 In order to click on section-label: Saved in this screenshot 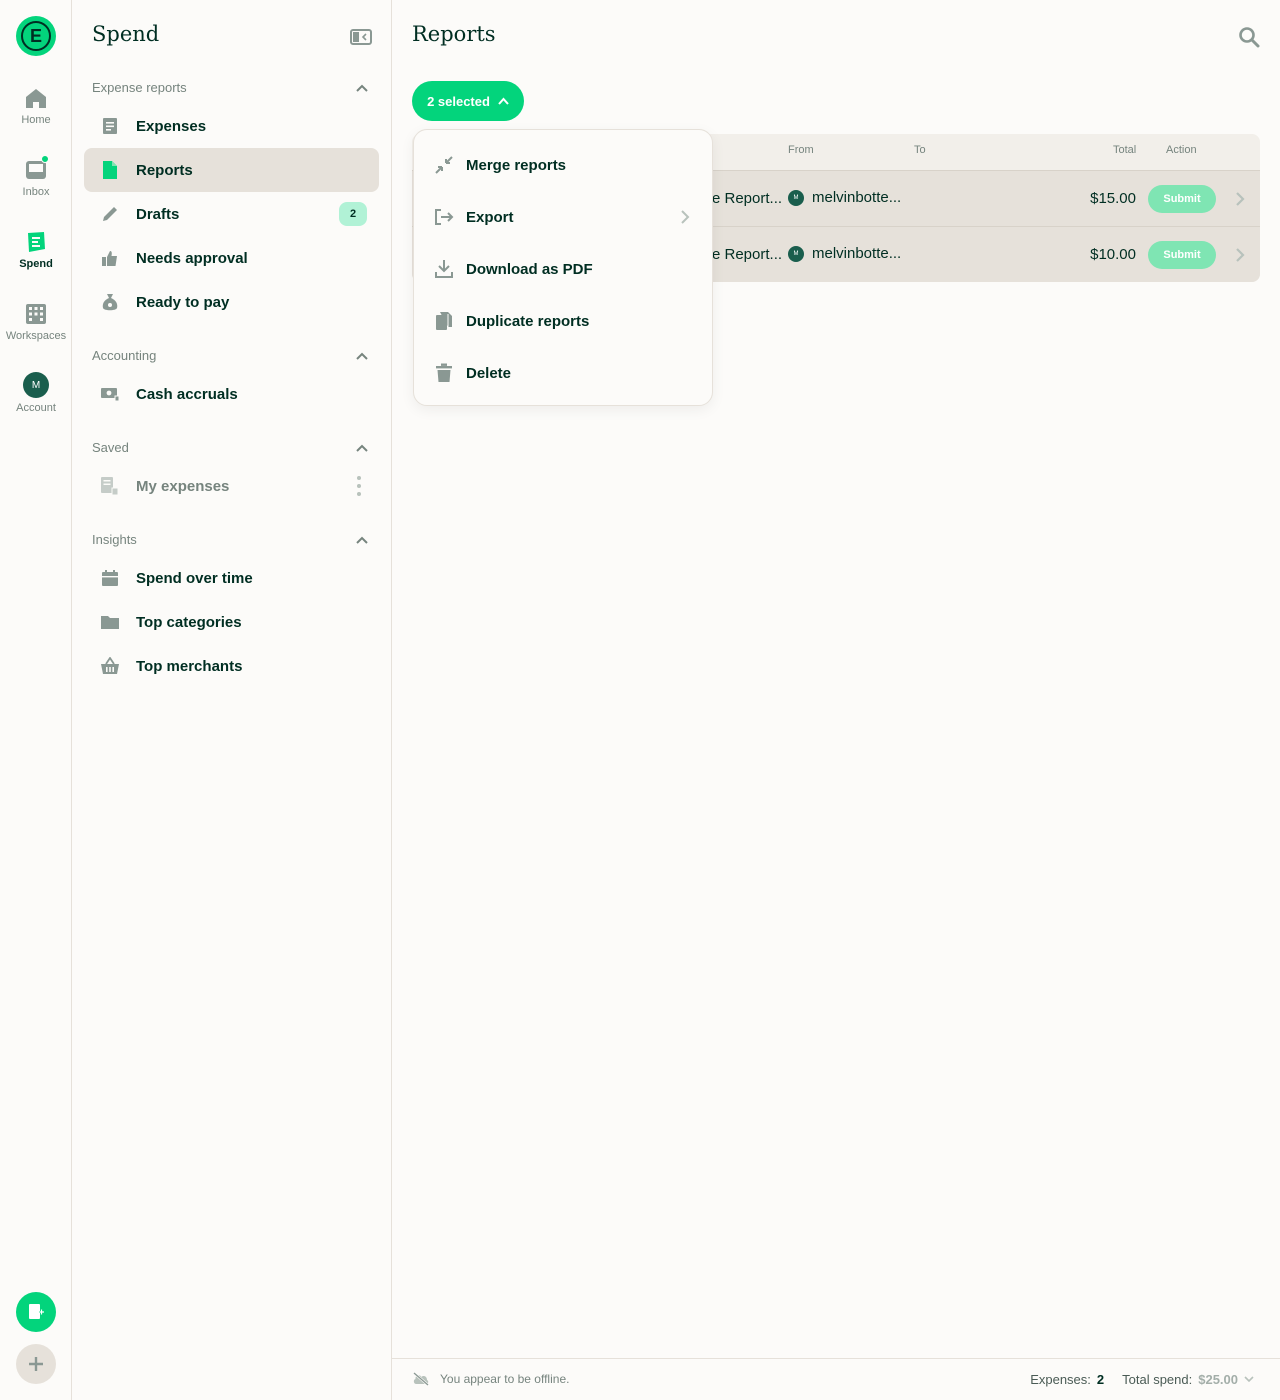, I will do `click(110, 447)`.